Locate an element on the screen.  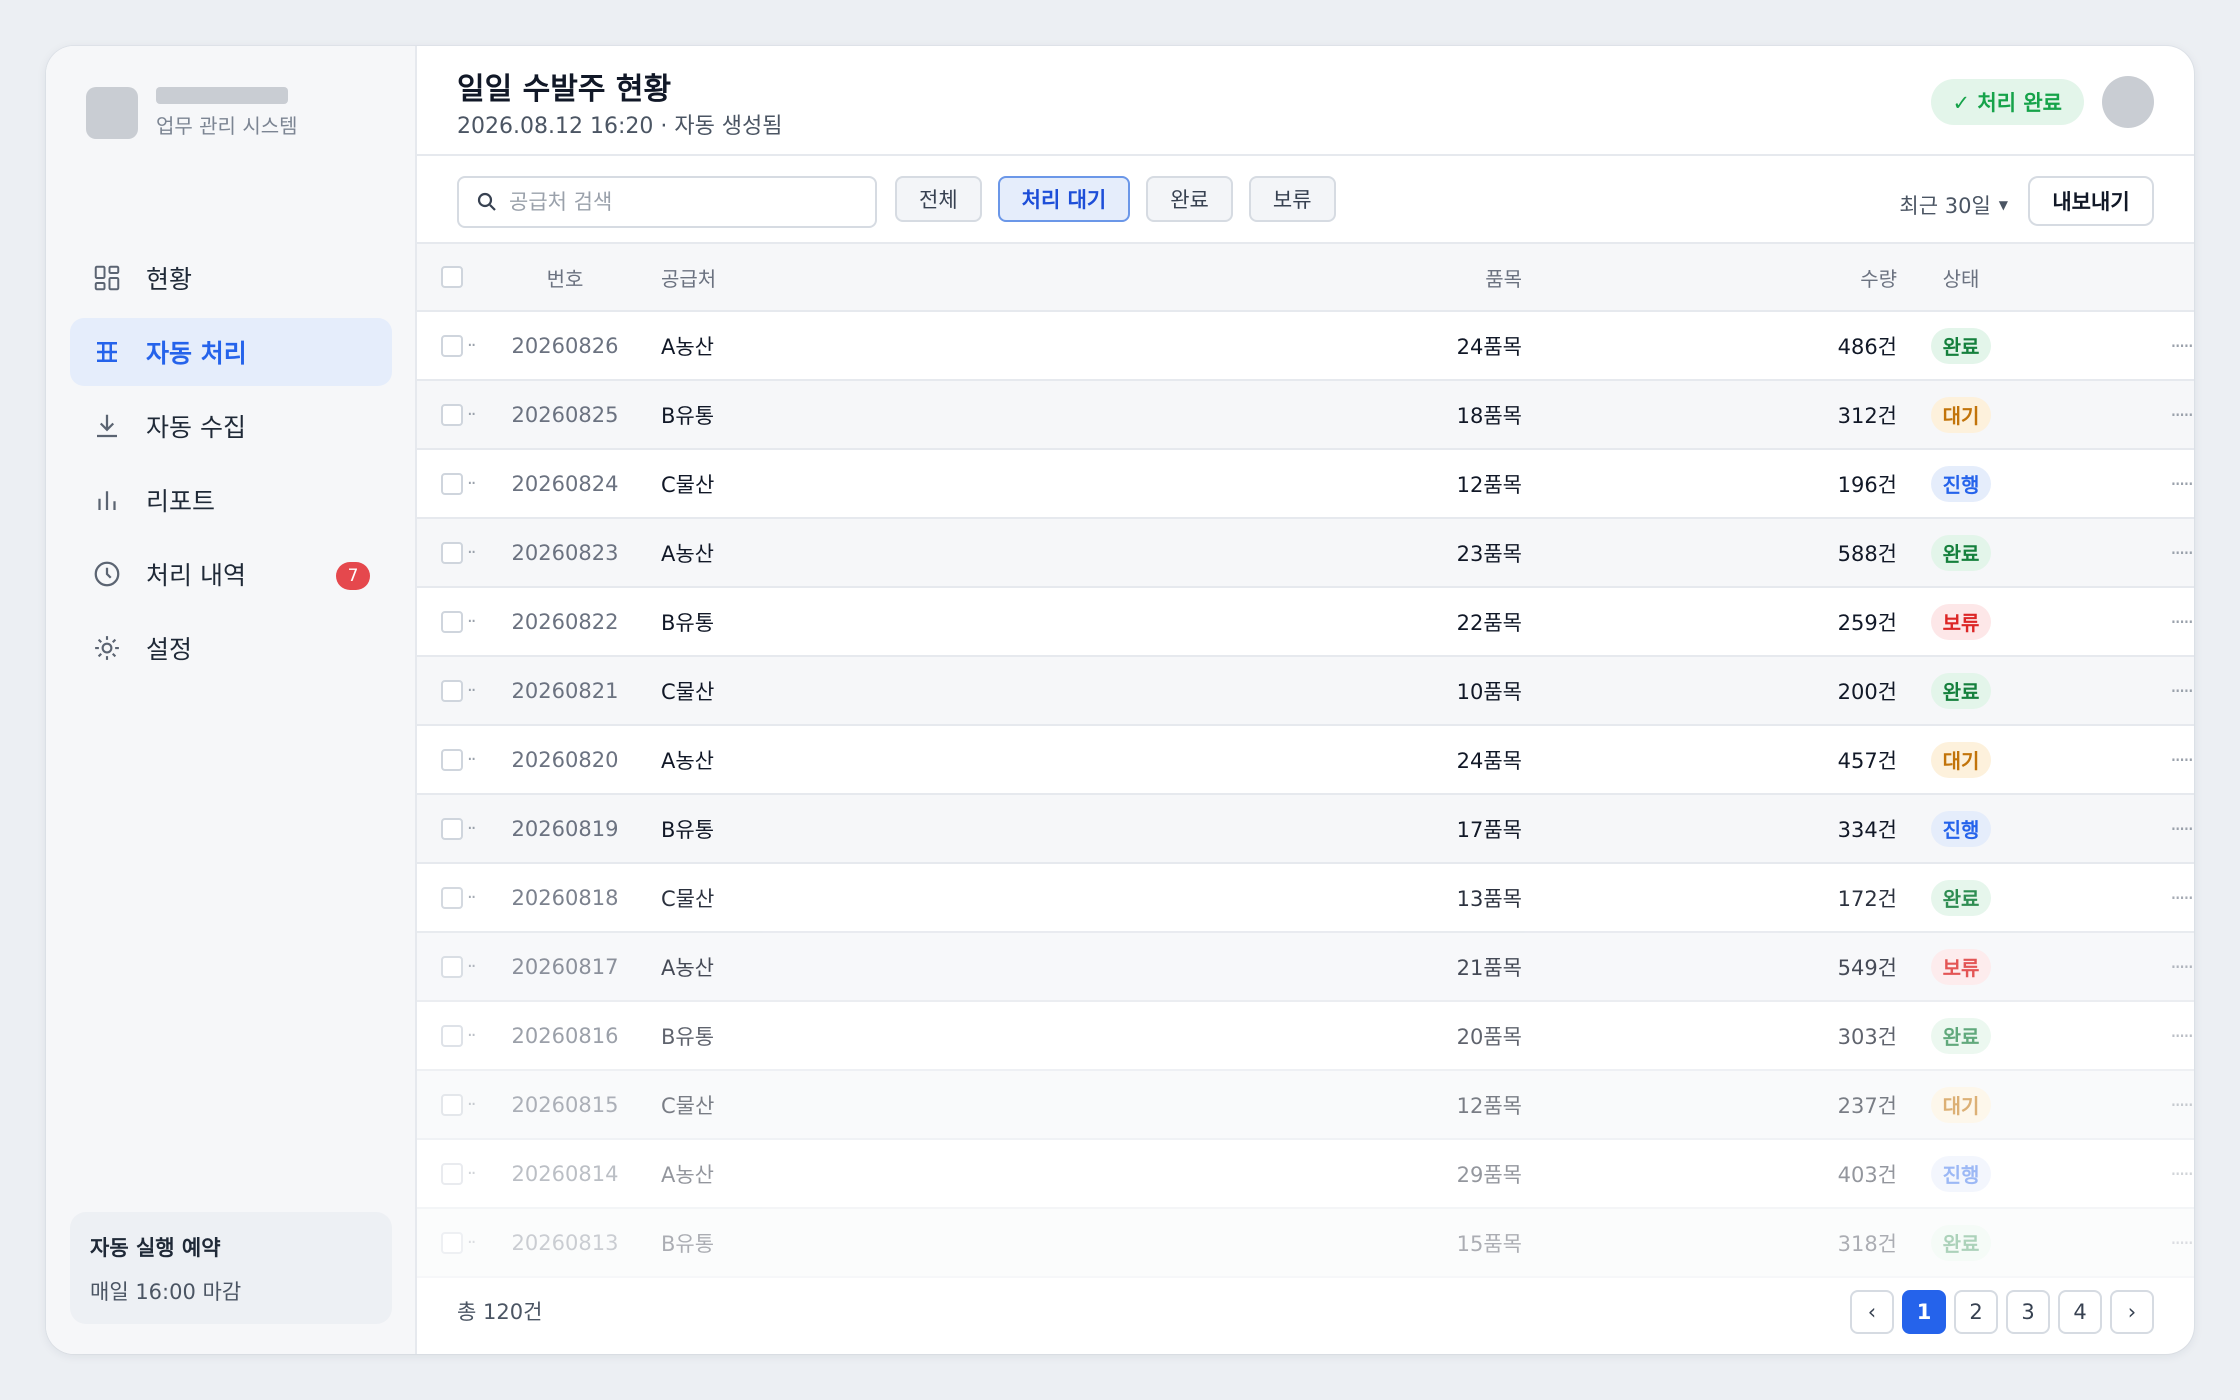
status-badge: 완료 is located at coordinates (1961, 1035).